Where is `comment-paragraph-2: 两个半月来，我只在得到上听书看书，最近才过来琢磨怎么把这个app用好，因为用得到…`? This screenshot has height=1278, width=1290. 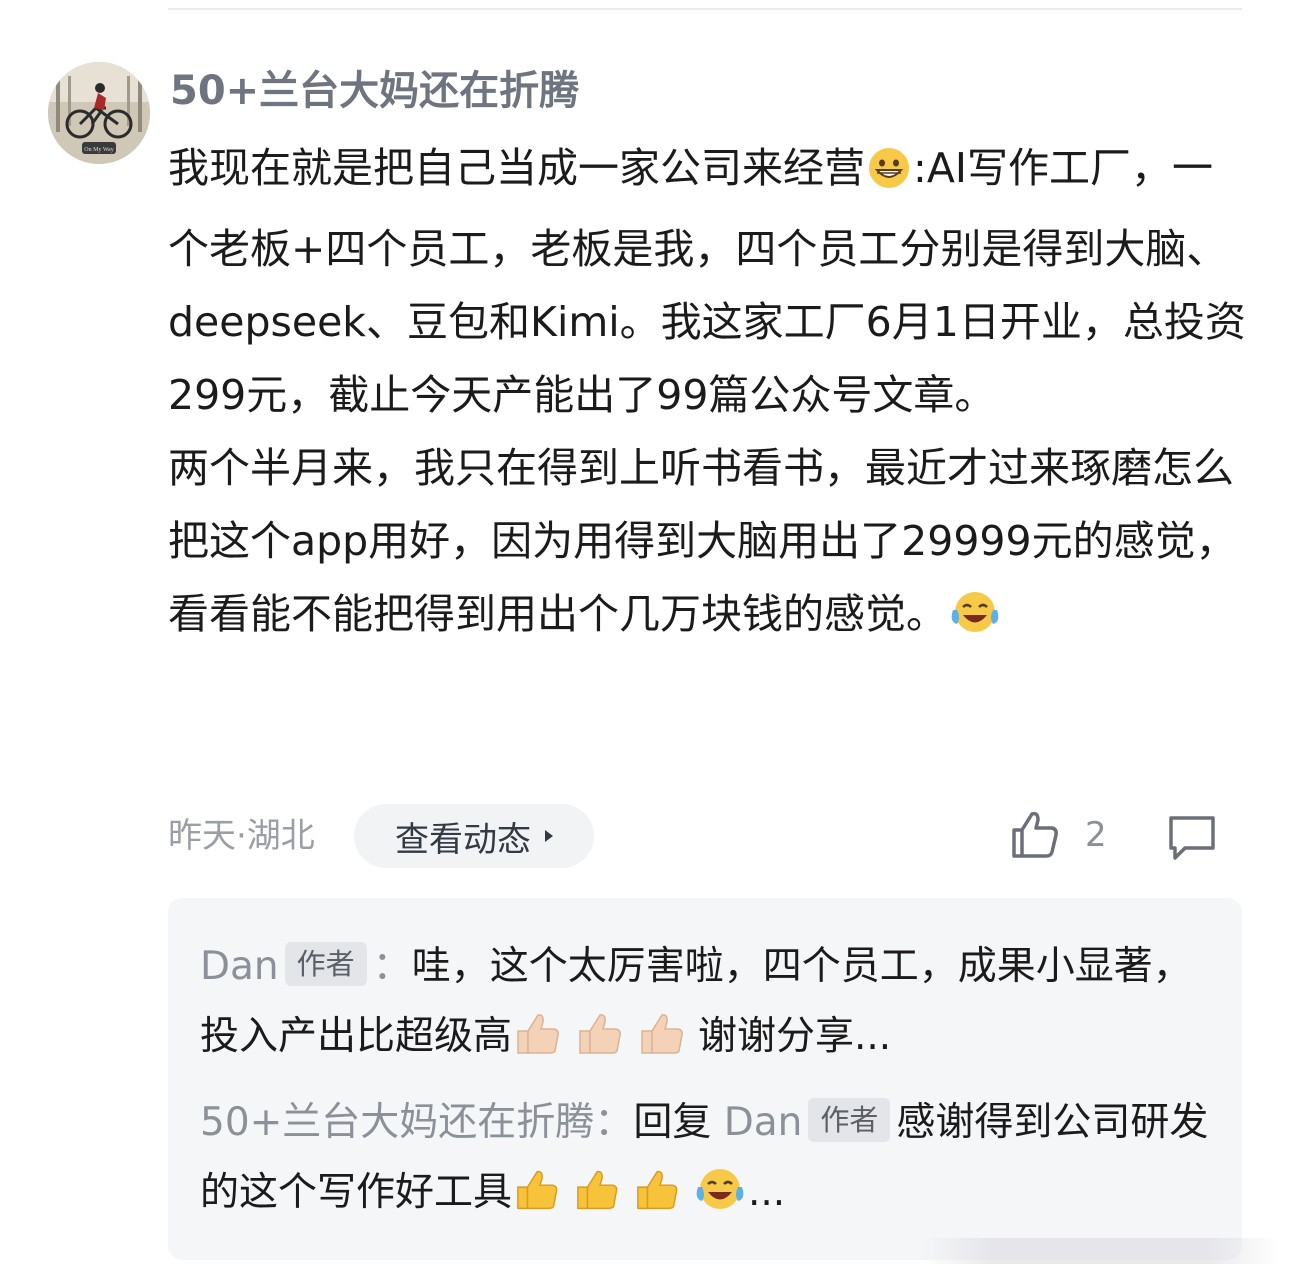 comment-paragraph-2: 两个半月来，我只在得到上听书看书，最近才过来琢磨怎么把这个app用好，因为用得到… is located at coordinates (708, 545).